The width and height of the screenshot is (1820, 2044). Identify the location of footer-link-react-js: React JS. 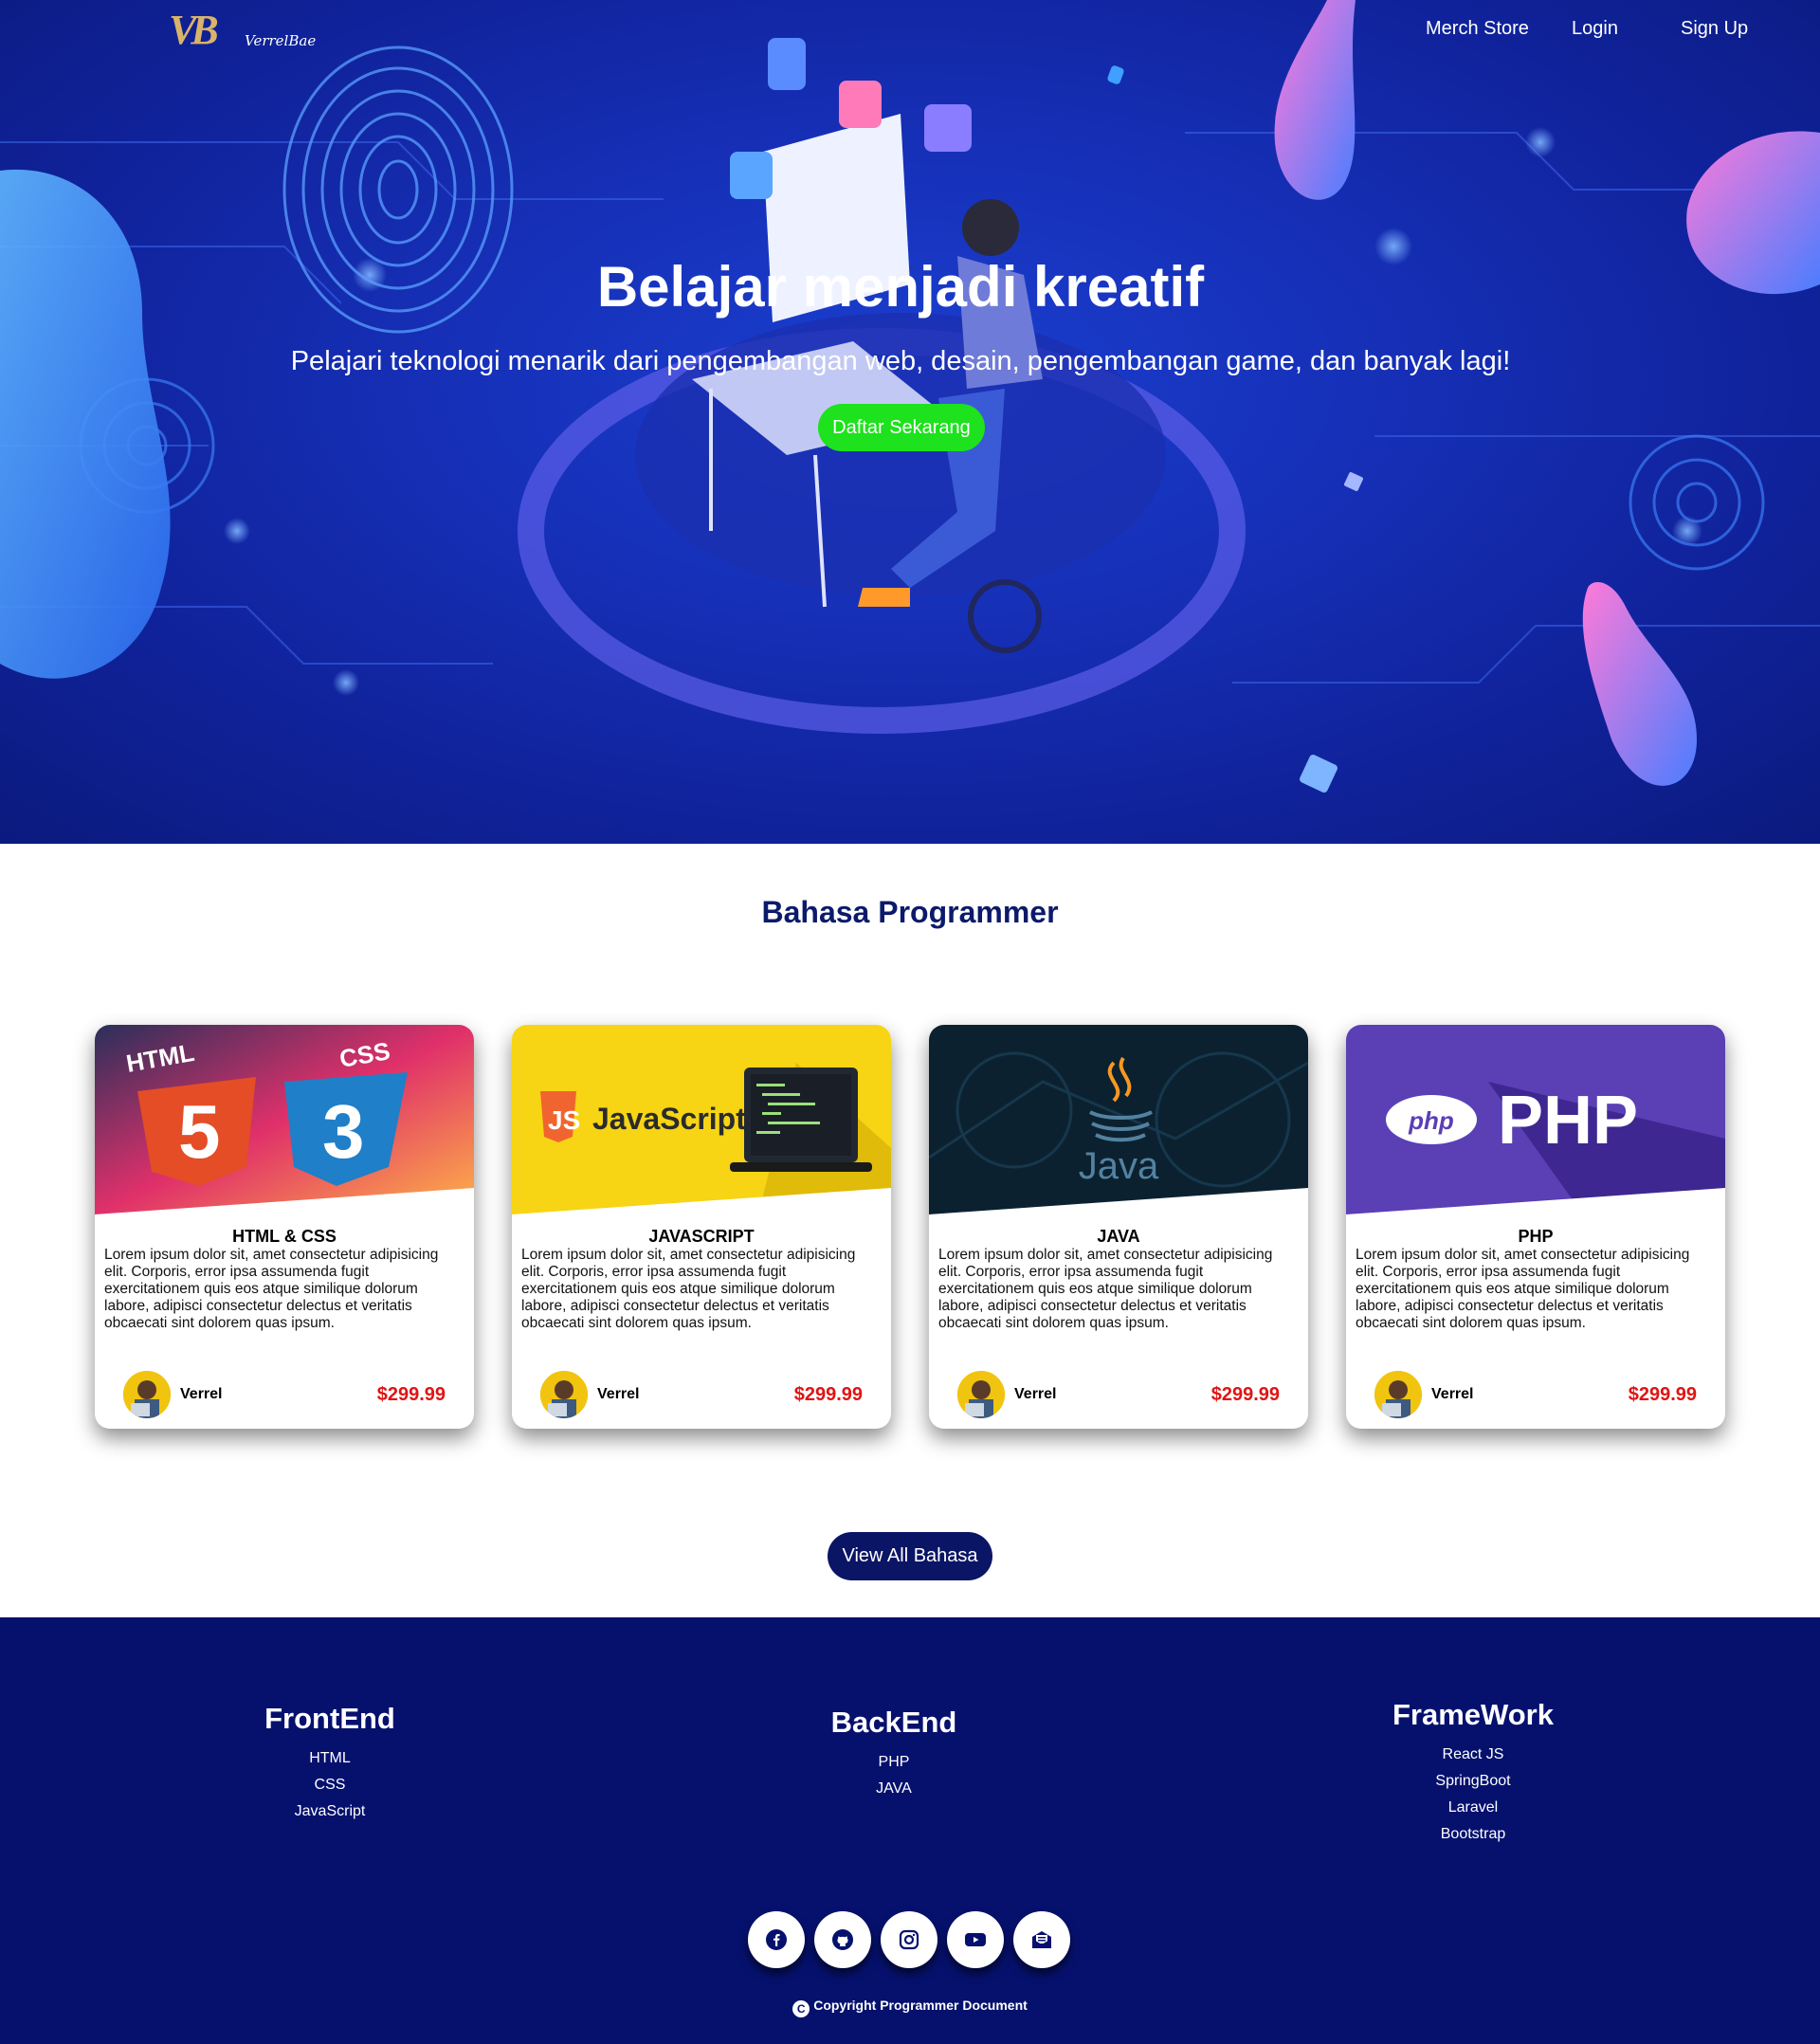
(1473, 1755).